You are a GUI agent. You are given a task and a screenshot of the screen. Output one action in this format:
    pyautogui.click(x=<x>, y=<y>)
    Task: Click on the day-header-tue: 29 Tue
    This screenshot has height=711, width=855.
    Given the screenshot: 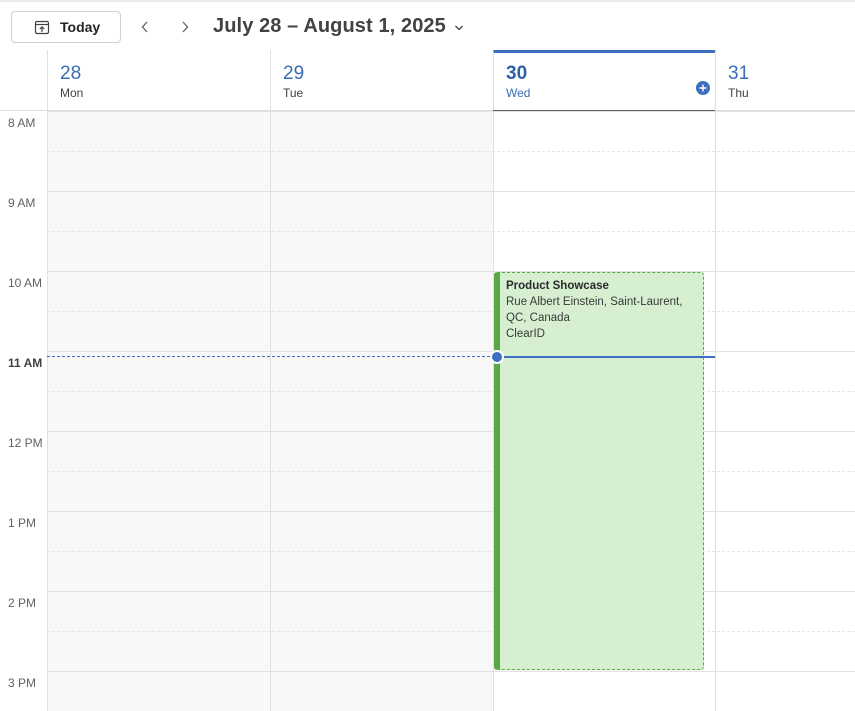 What is the action you would take?
    pyautogui.click(x=381, y=80)
    